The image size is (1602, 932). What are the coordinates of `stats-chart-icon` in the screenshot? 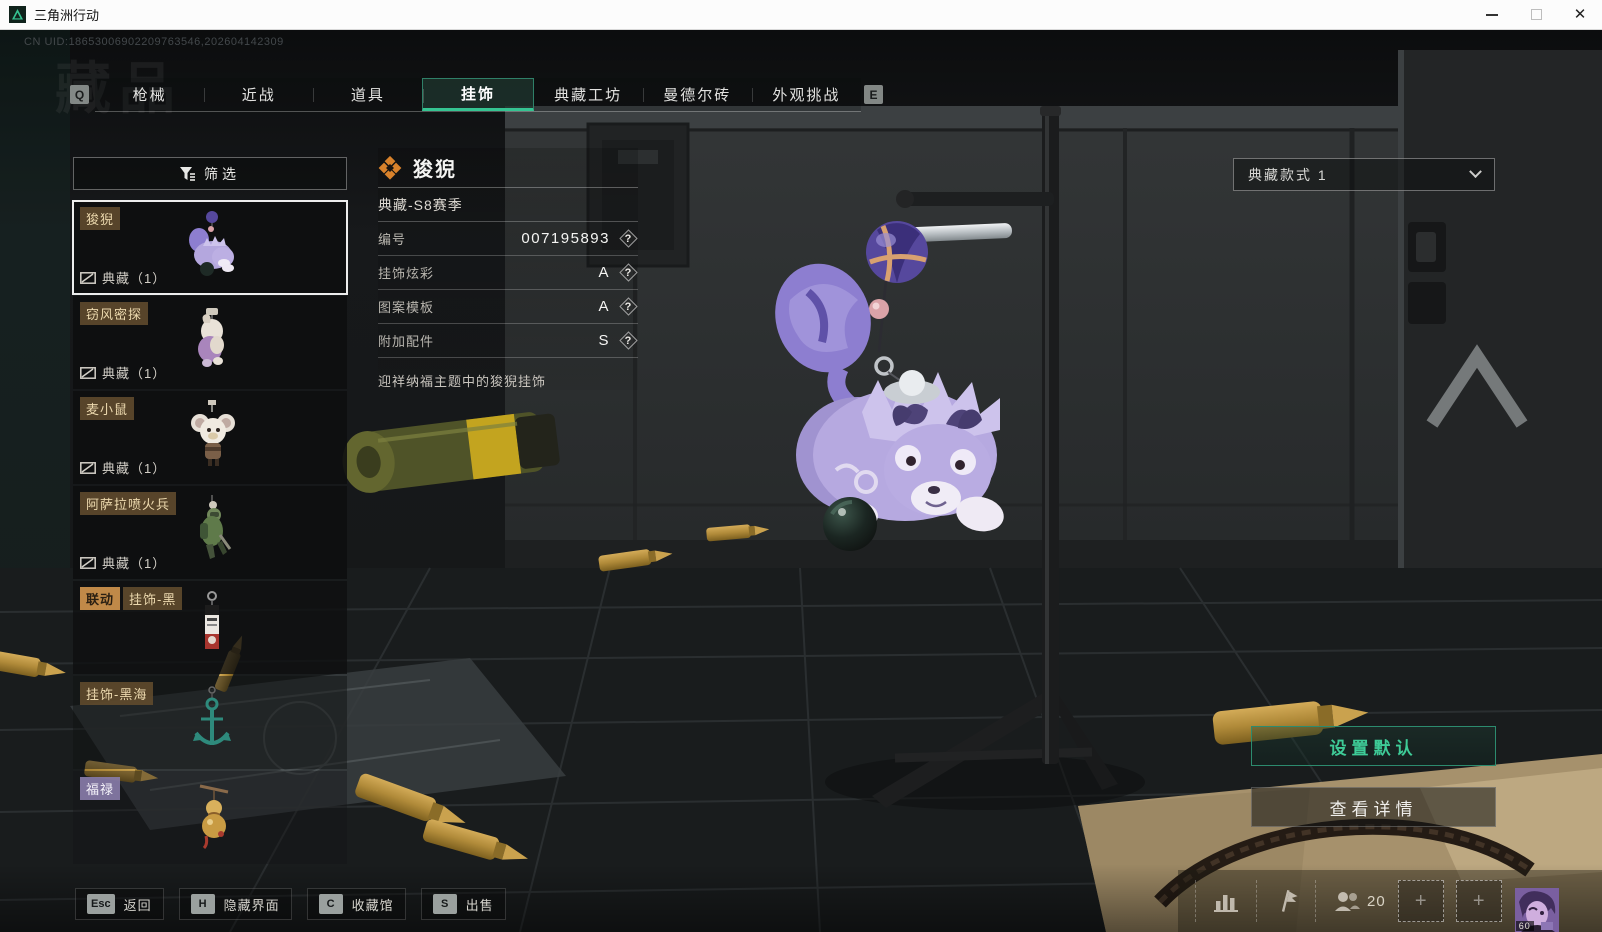 It's located at (1226, 901).